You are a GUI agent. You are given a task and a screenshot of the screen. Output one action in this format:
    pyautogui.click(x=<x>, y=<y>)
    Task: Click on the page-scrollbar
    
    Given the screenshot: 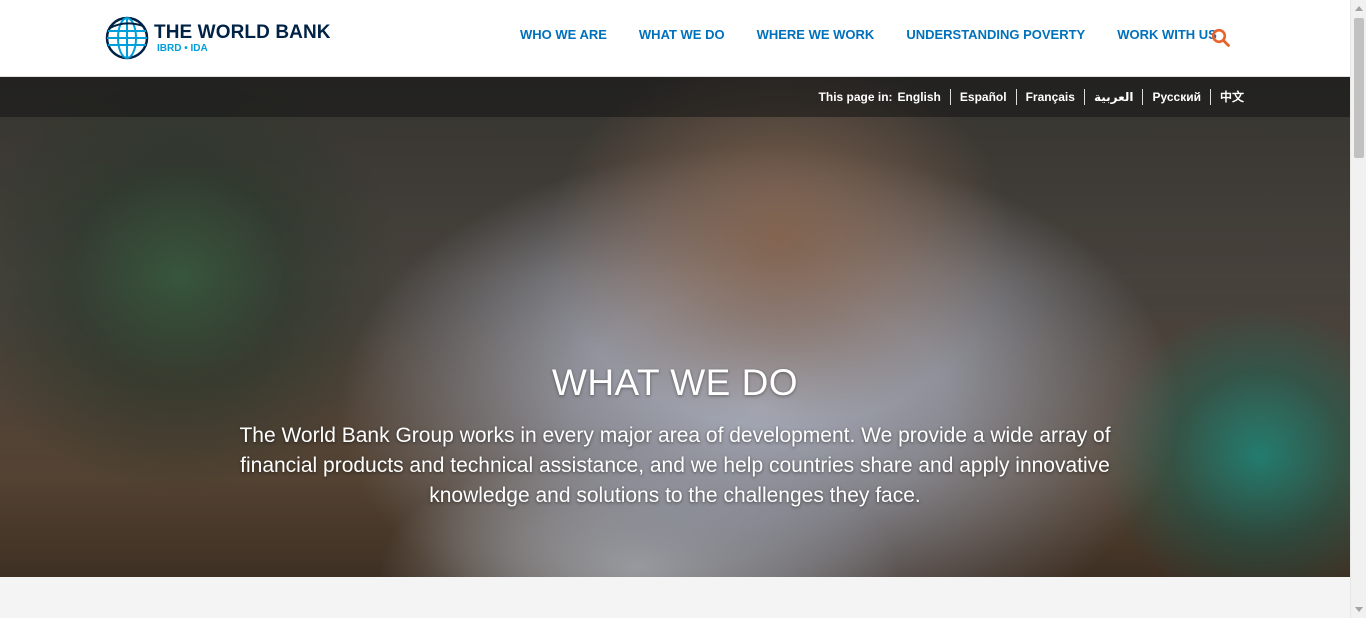 What is the action you would take?
    pyautogui.click(x=1358, y=309)
    